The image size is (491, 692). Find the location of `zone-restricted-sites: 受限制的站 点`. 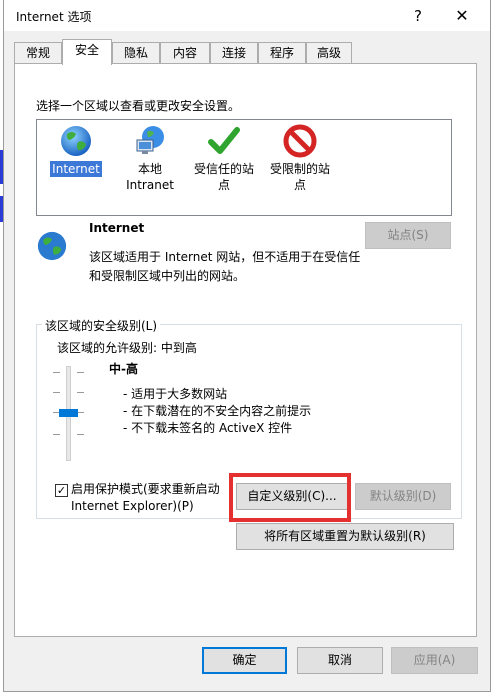

zone-restricted-sites: 受限制的站 点 is located at coordinates (300, 157).